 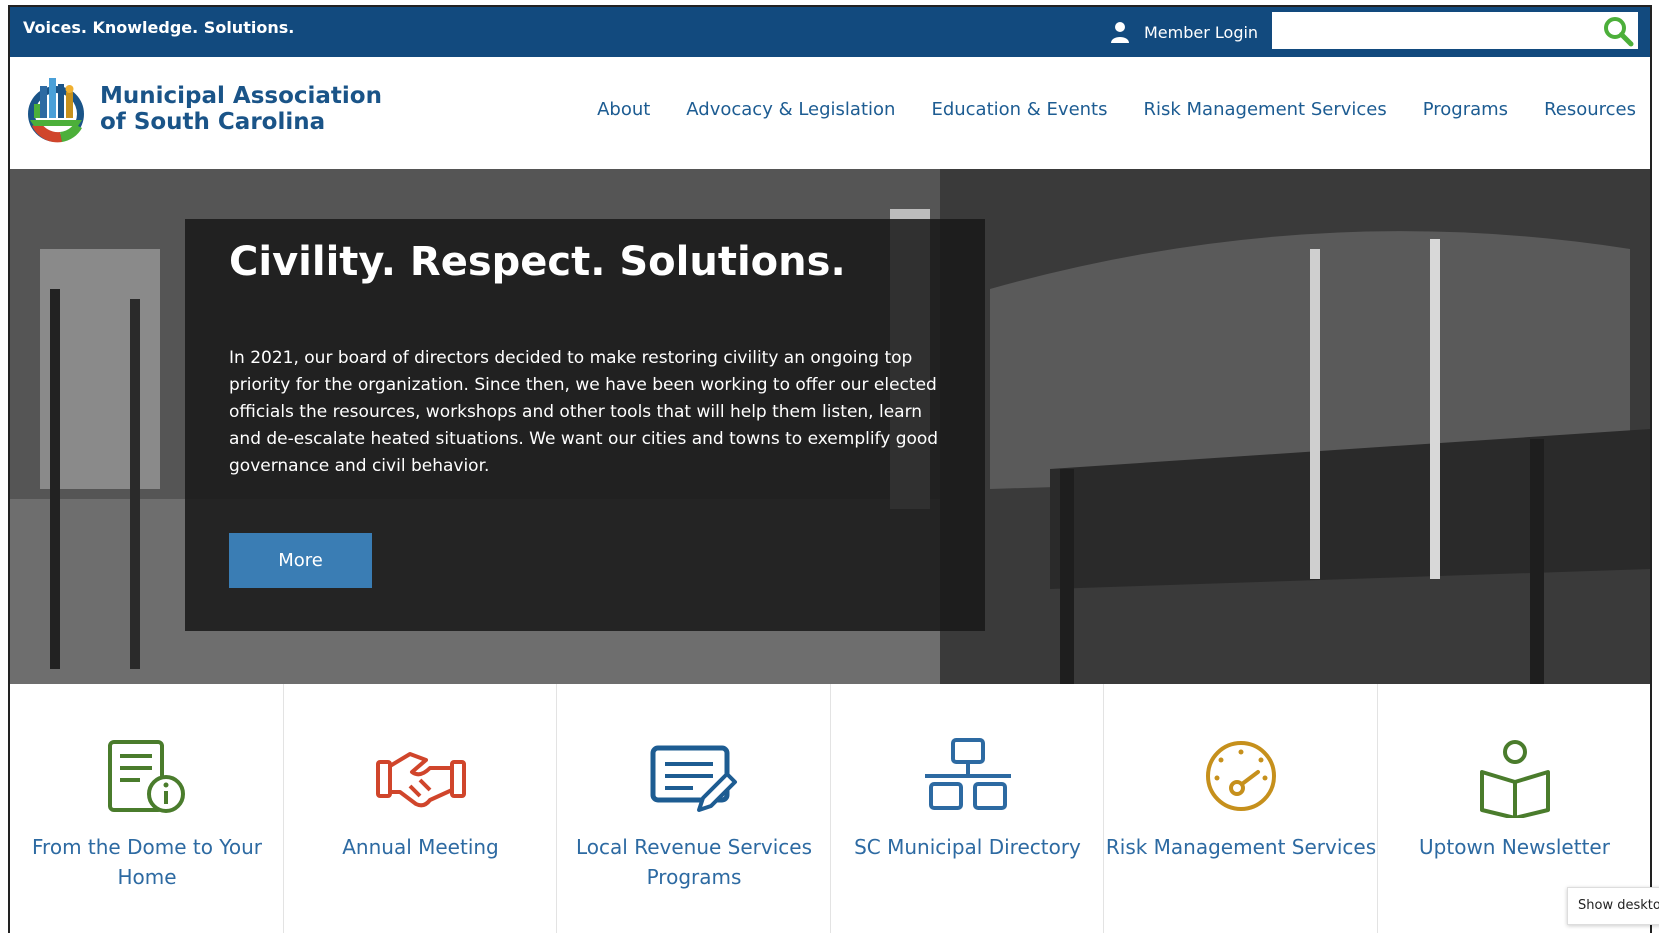 I want to click on nav-about: About, so click(x=623, y=109).